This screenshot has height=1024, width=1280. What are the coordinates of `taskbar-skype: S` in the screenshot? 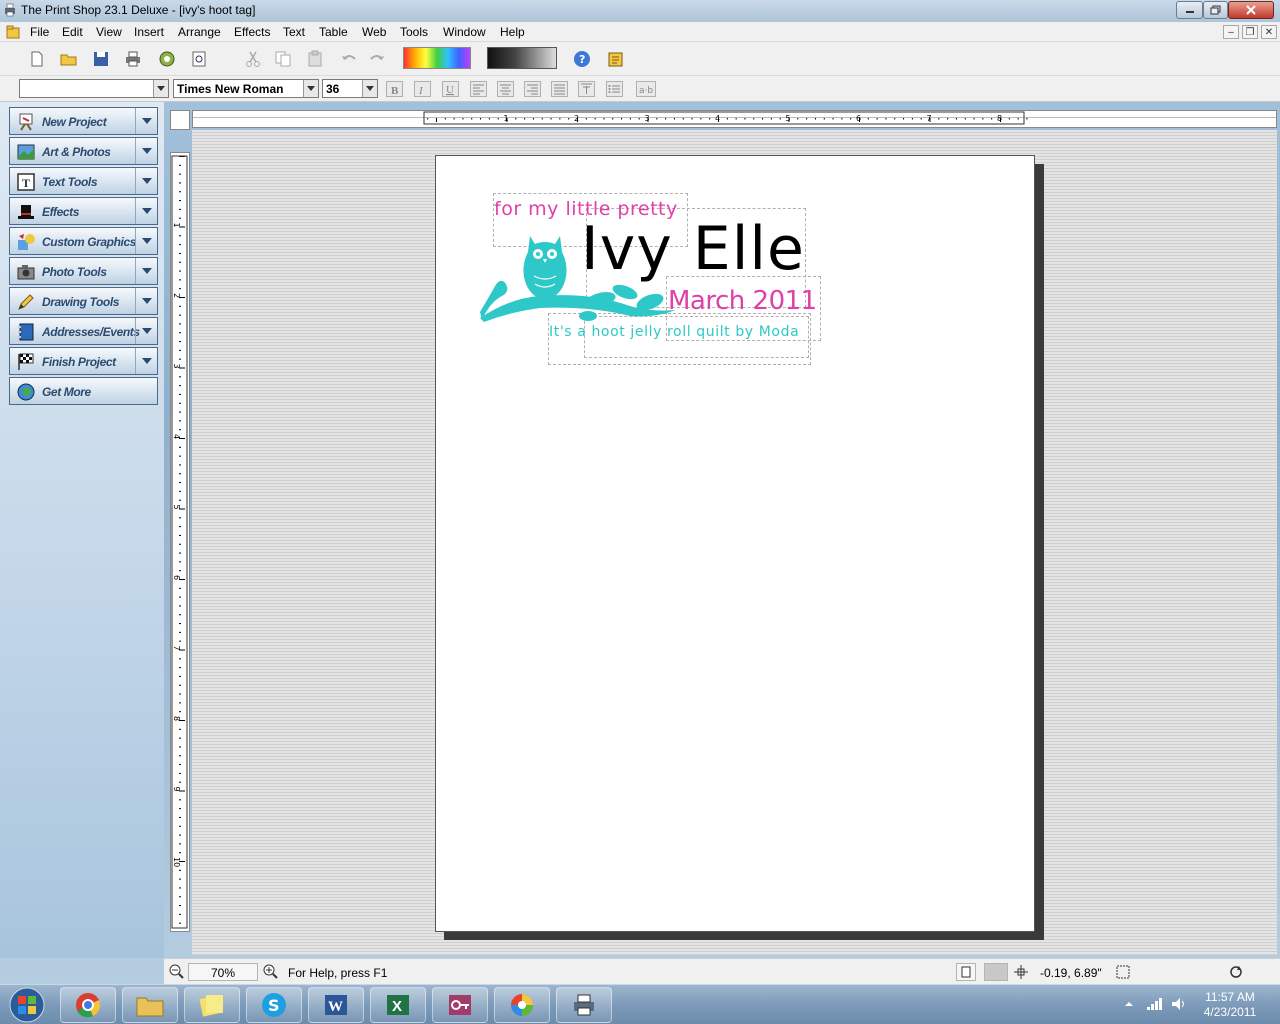 It's located at (274, 1005).